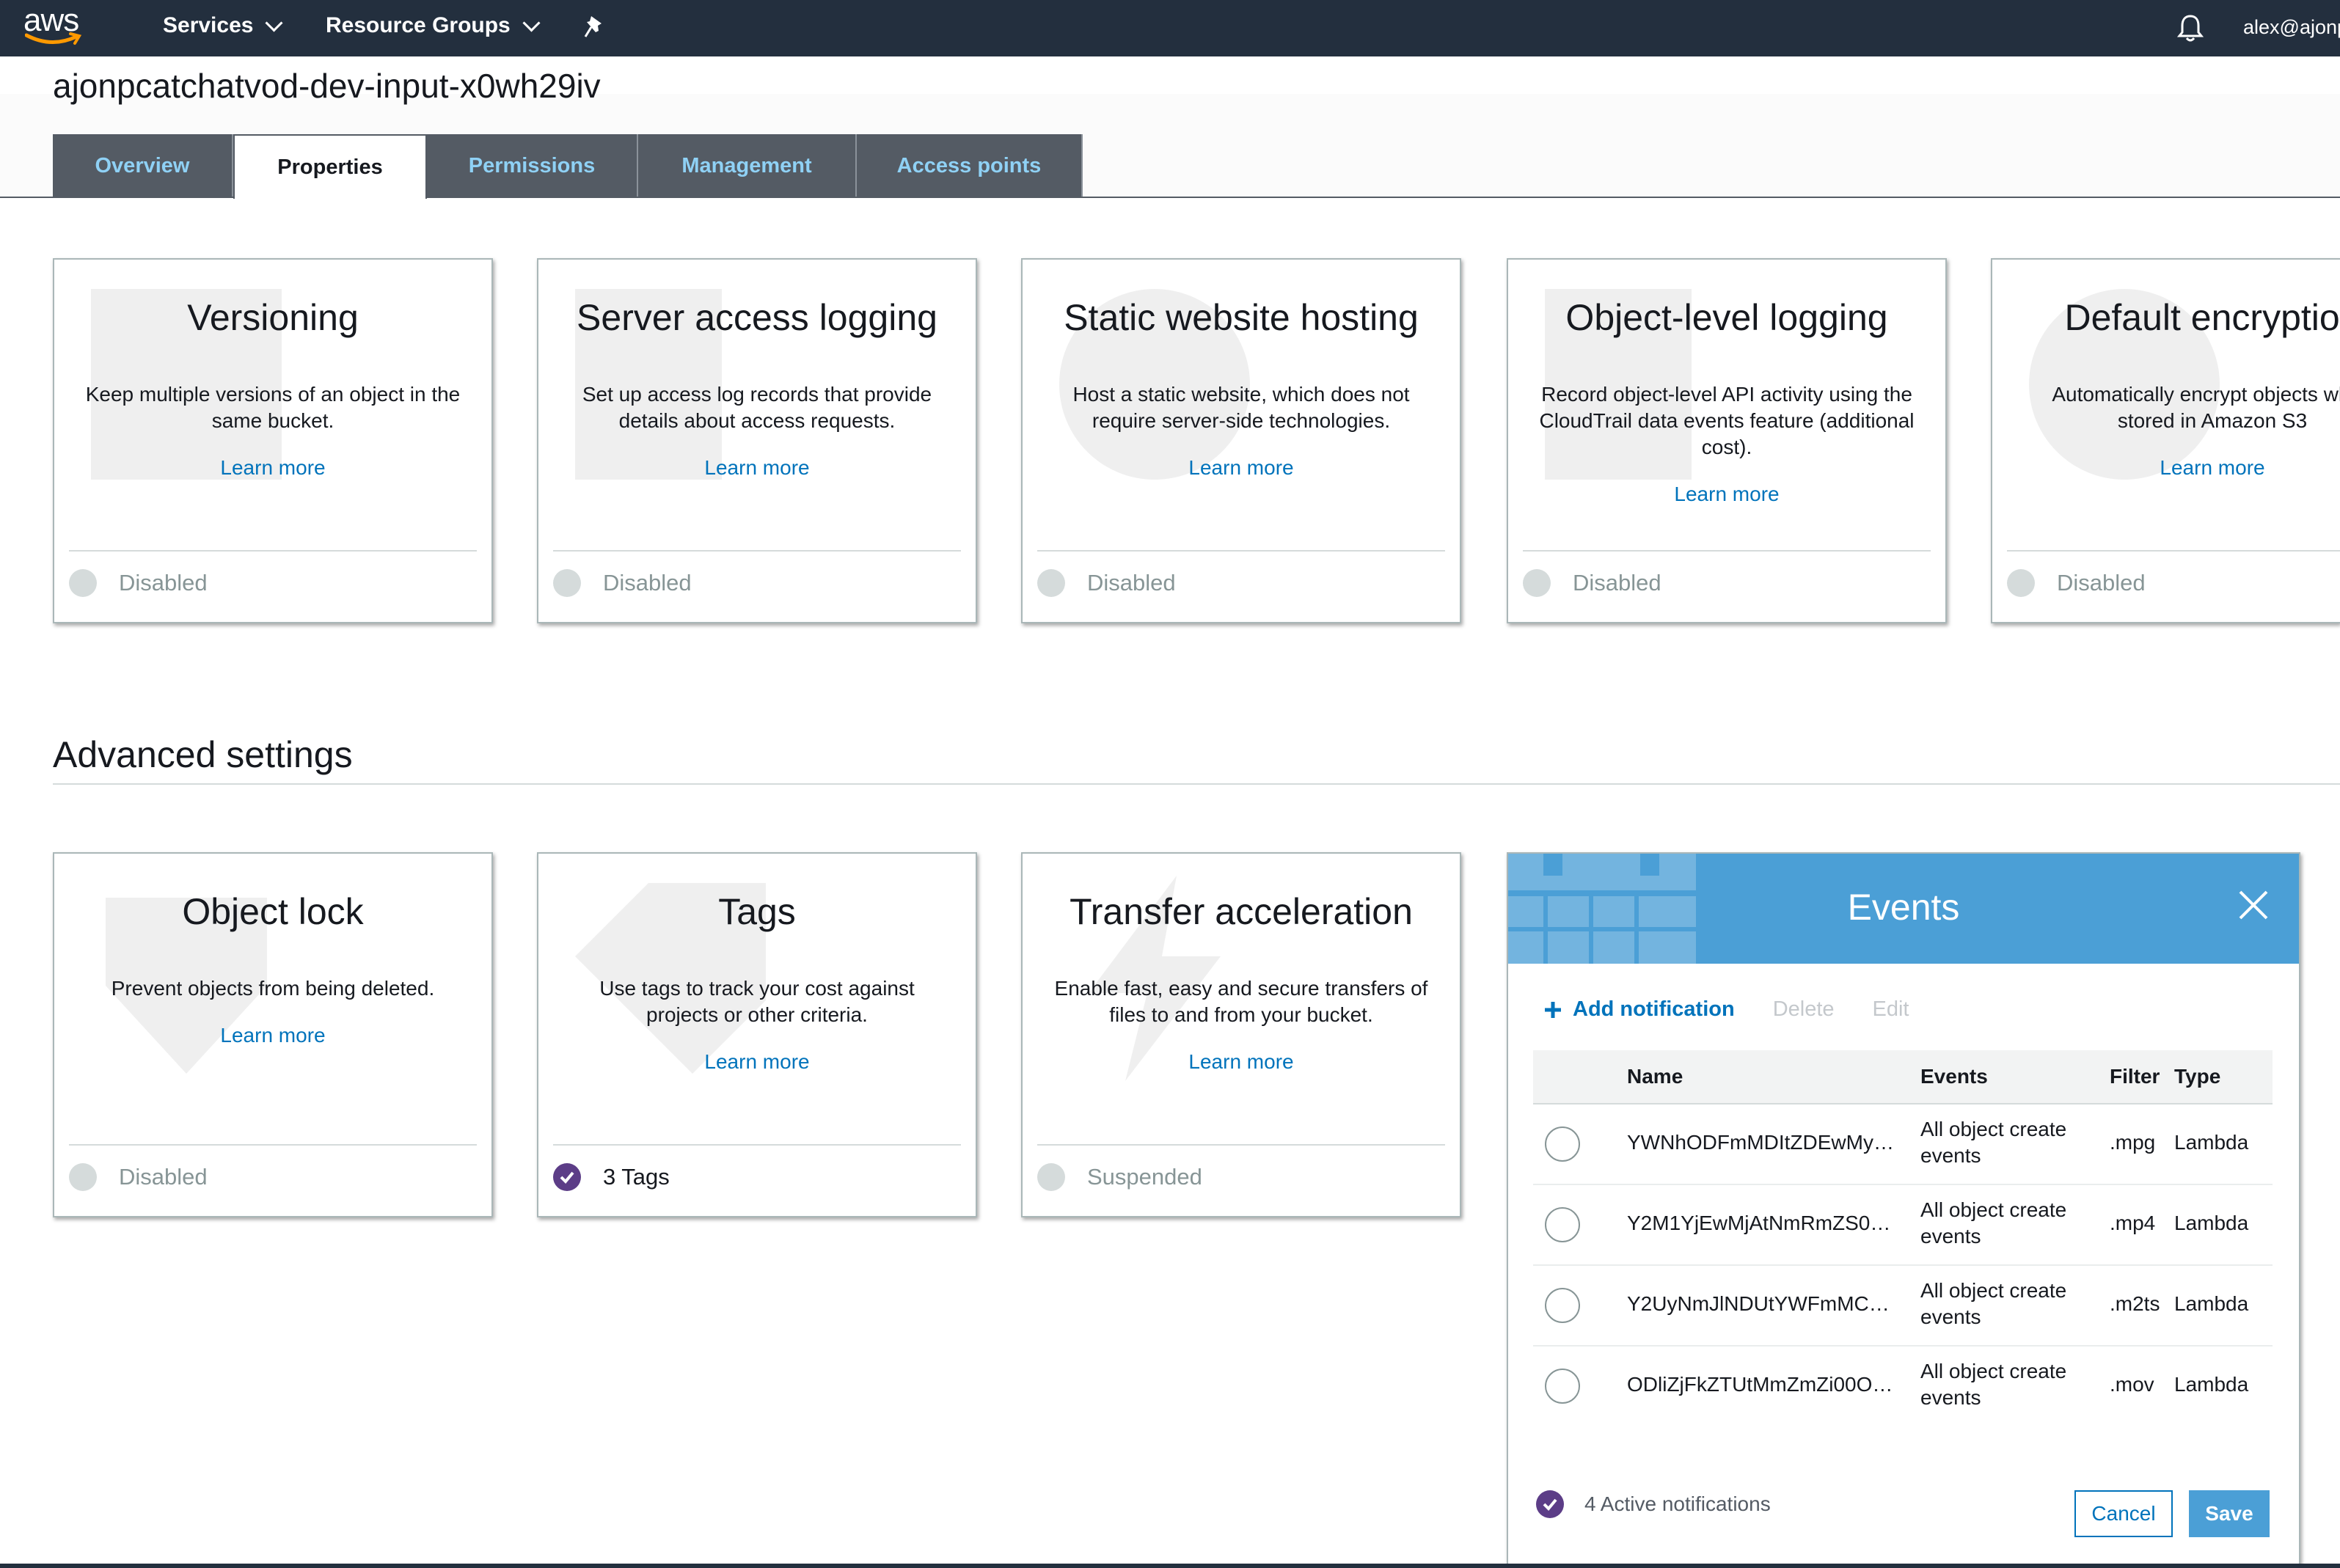 This screenshot has height=1568, width=2340. What do you see at coordinates (2197, 1076) in the screenshot?
I see `column-header-type: Type` at bounding box center [2197, 1076].